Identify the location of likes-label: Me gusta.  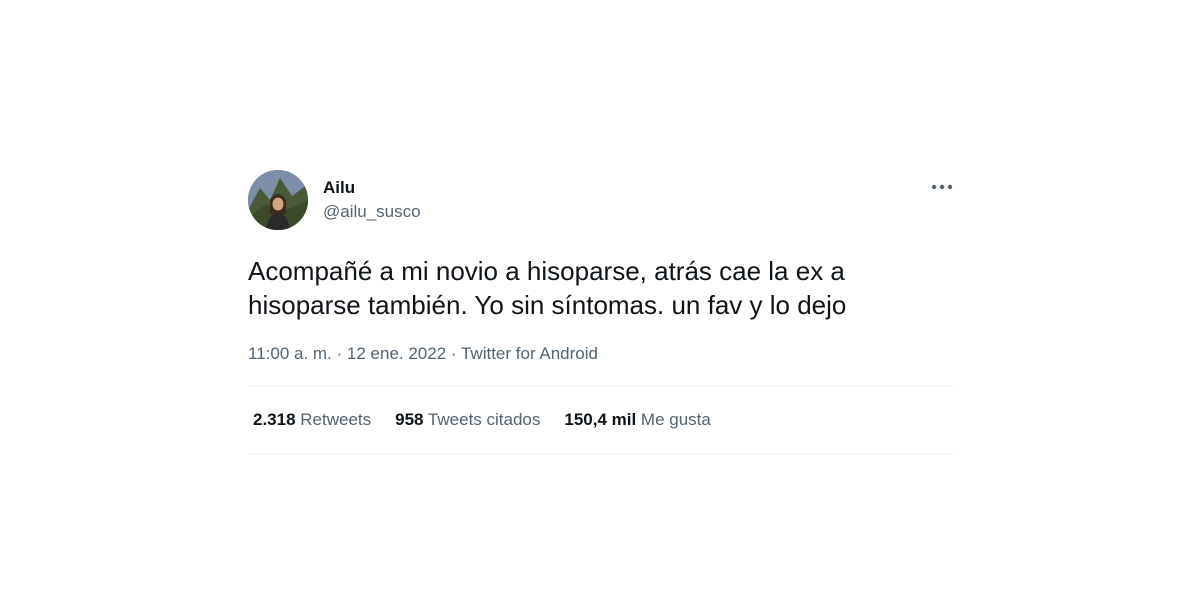
(673, 419).